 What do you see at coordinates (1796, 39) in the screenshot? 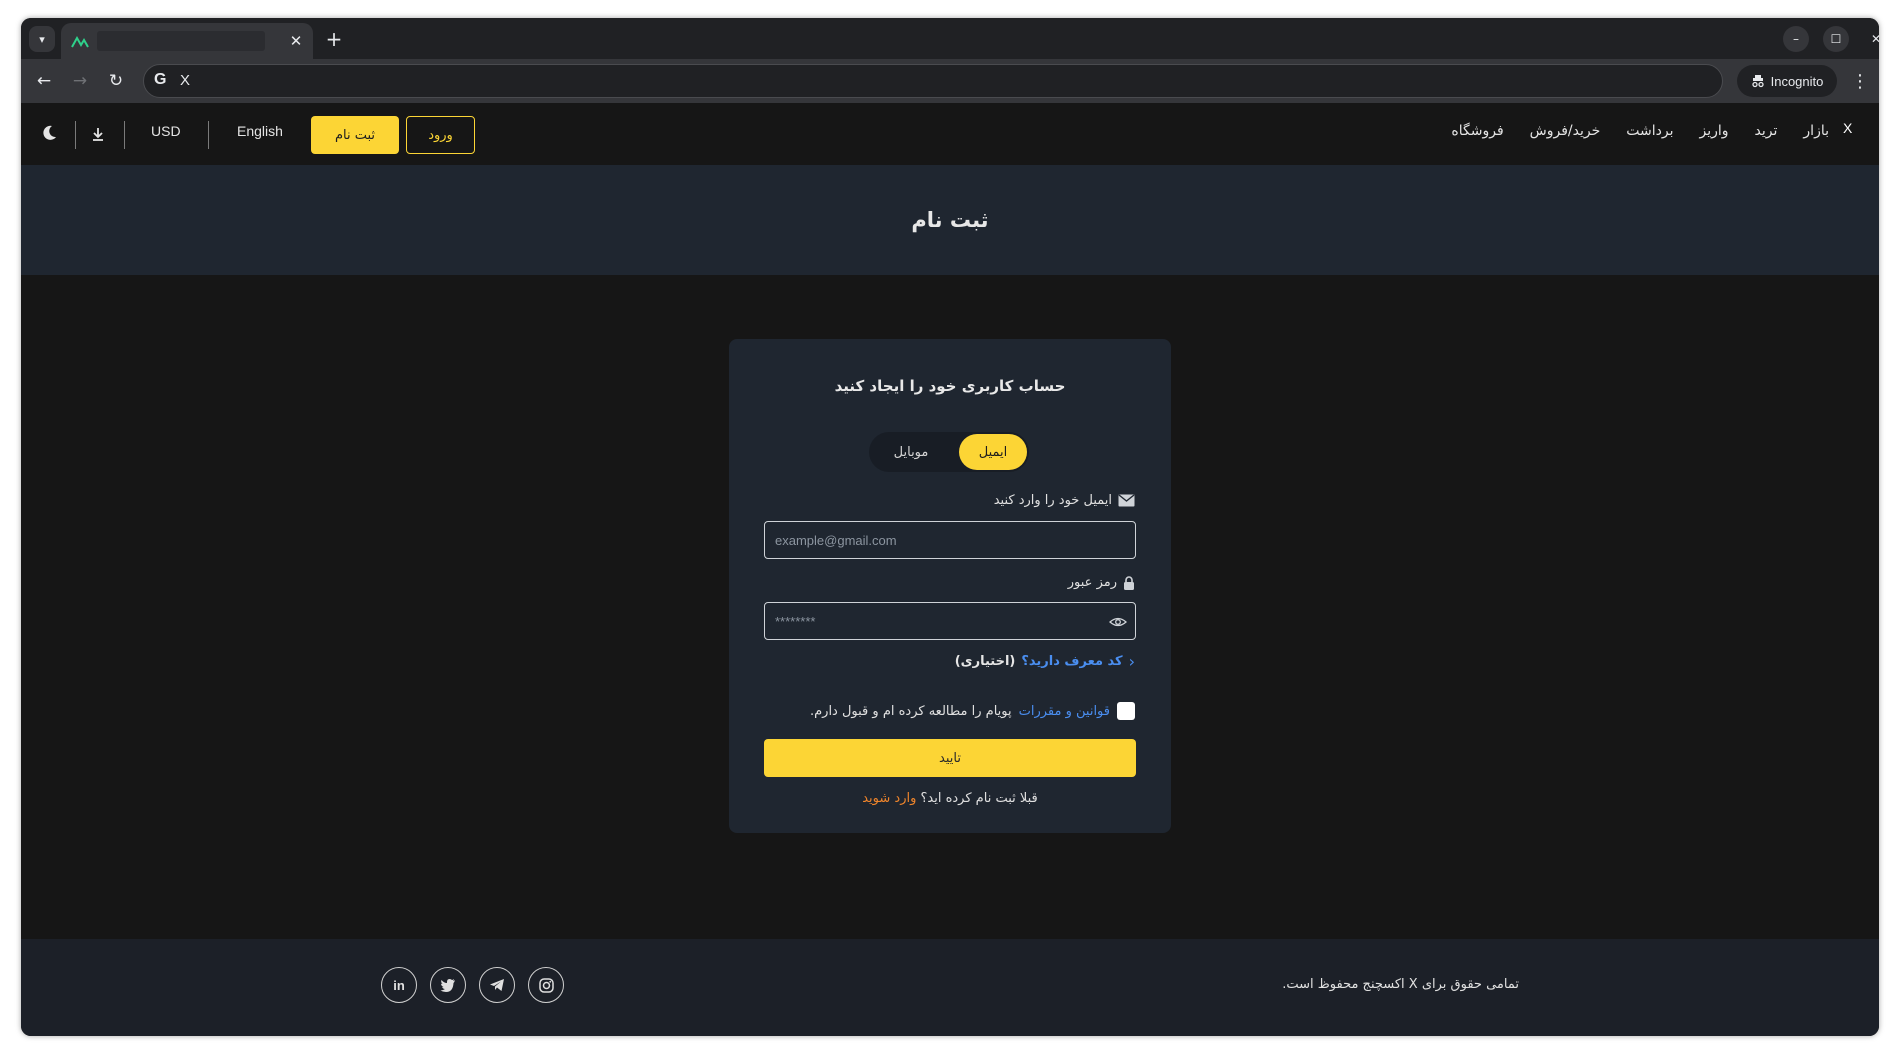
I see `minimize-button: –` at bounding box center [1796, 39].